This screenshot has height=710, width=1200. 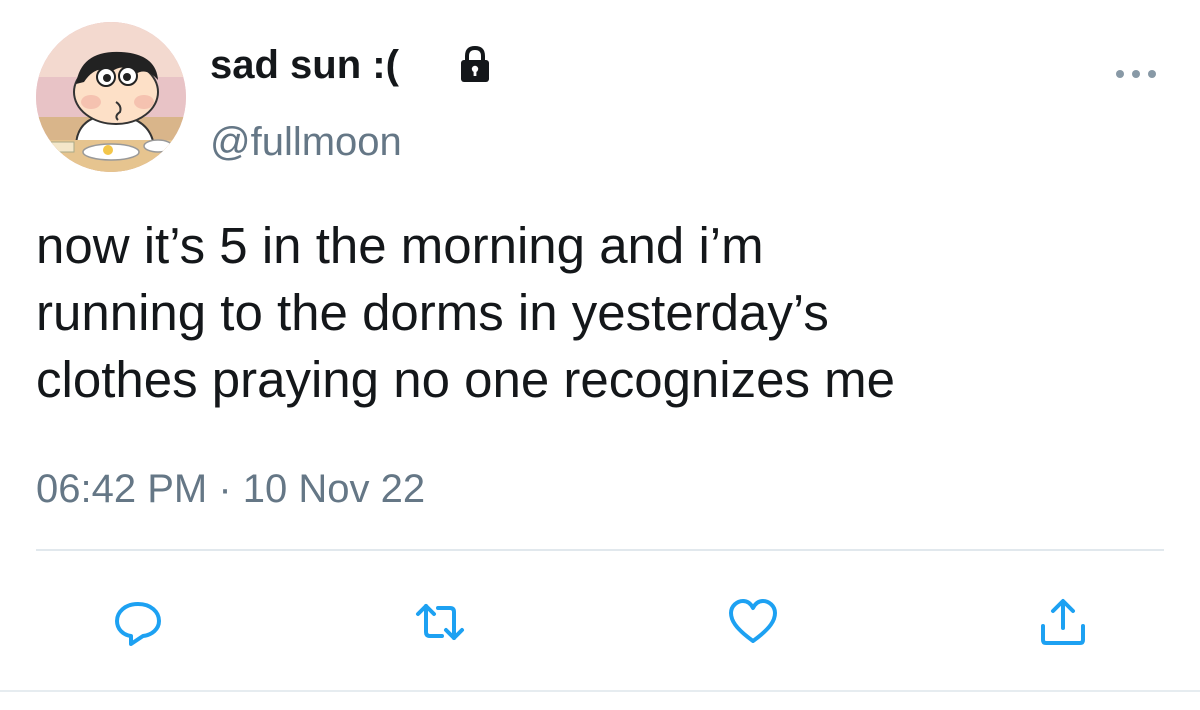 What do you see at coordinates (304, 65) in the screenshot?
I see `display-name: sad sun :(` at bounding box center [304, 65].